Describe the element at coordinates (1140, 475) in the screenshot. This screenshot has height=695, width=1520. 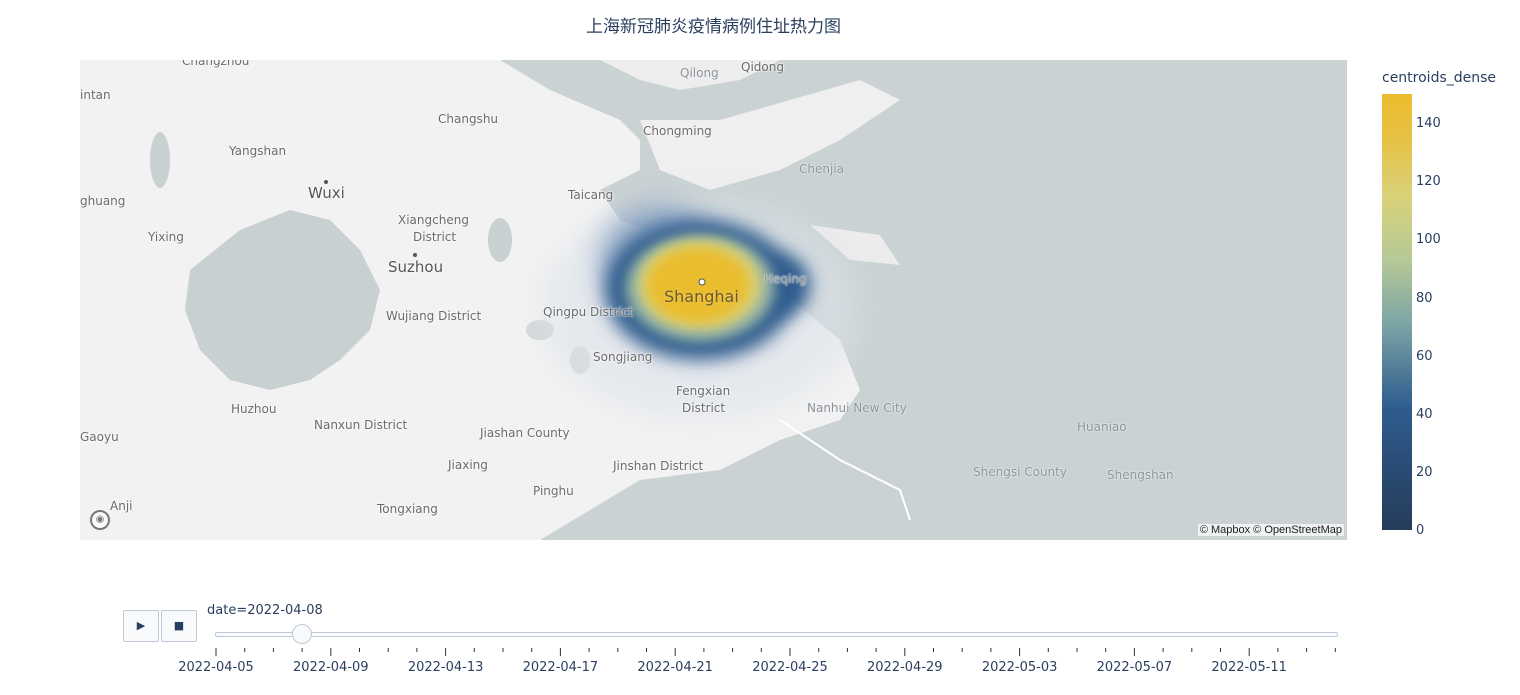
I see `place-label: Shengshan` at that location.